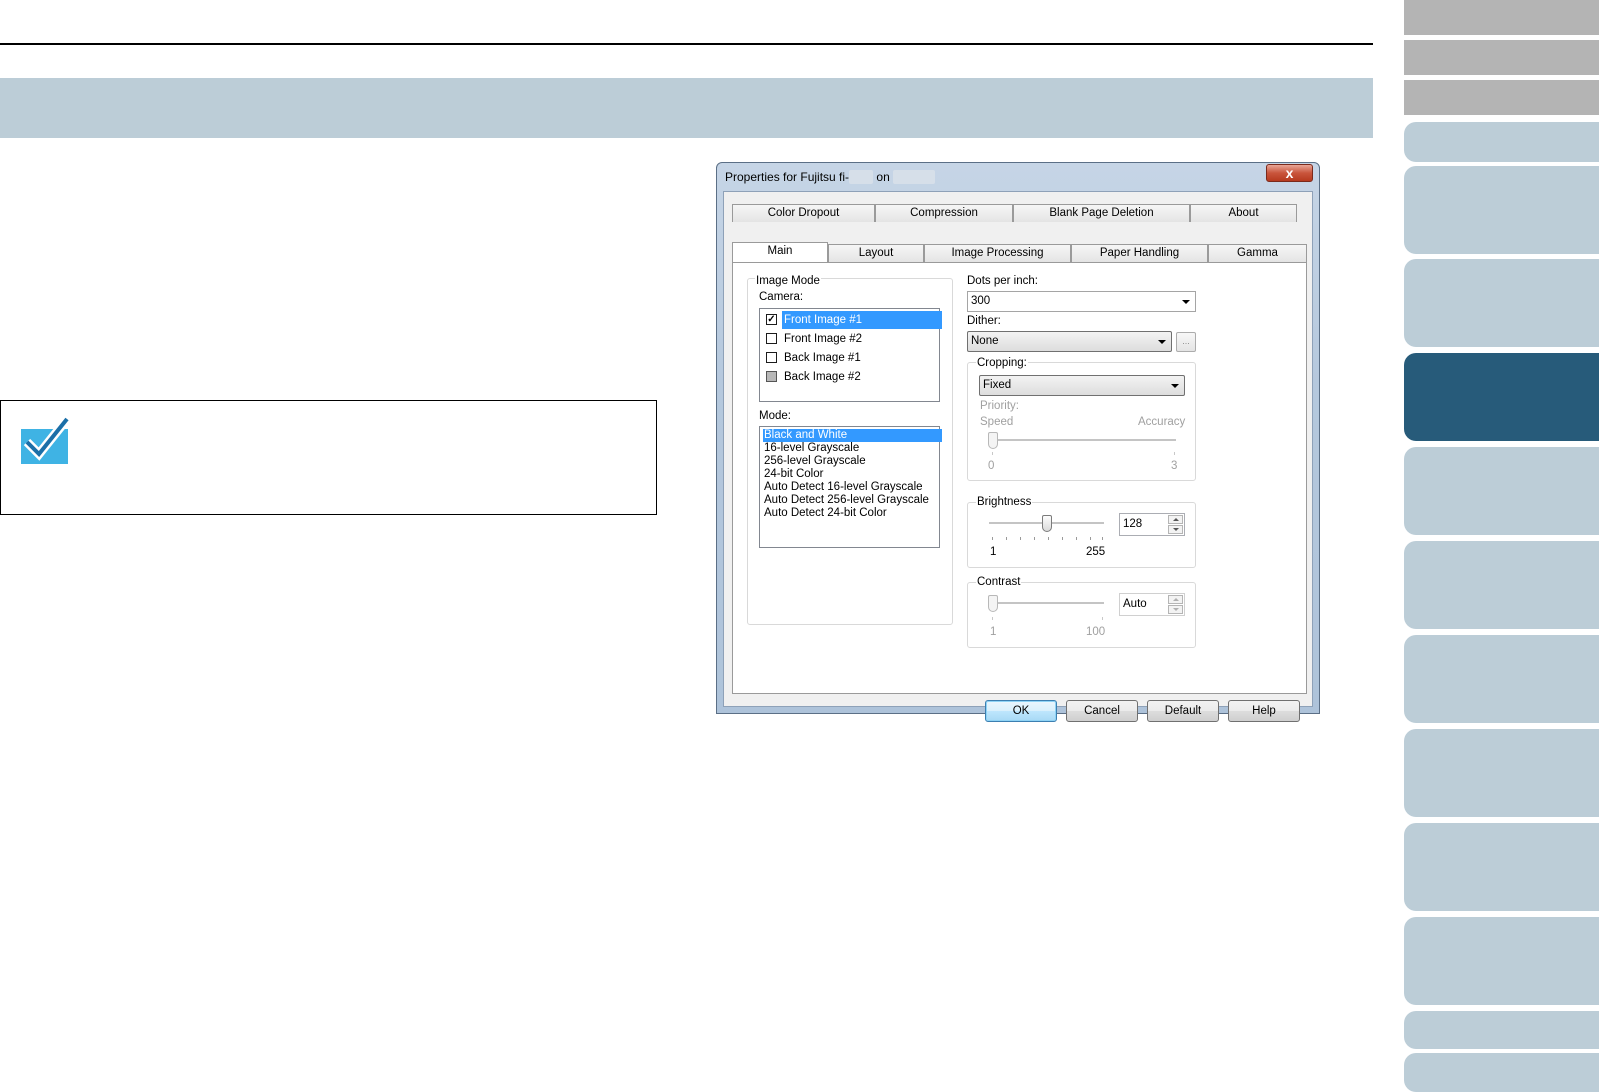  What do you see at coordinates (780, 252) in the screenshot?
I see `tab-main: Main` at bounding box center [780, 252].